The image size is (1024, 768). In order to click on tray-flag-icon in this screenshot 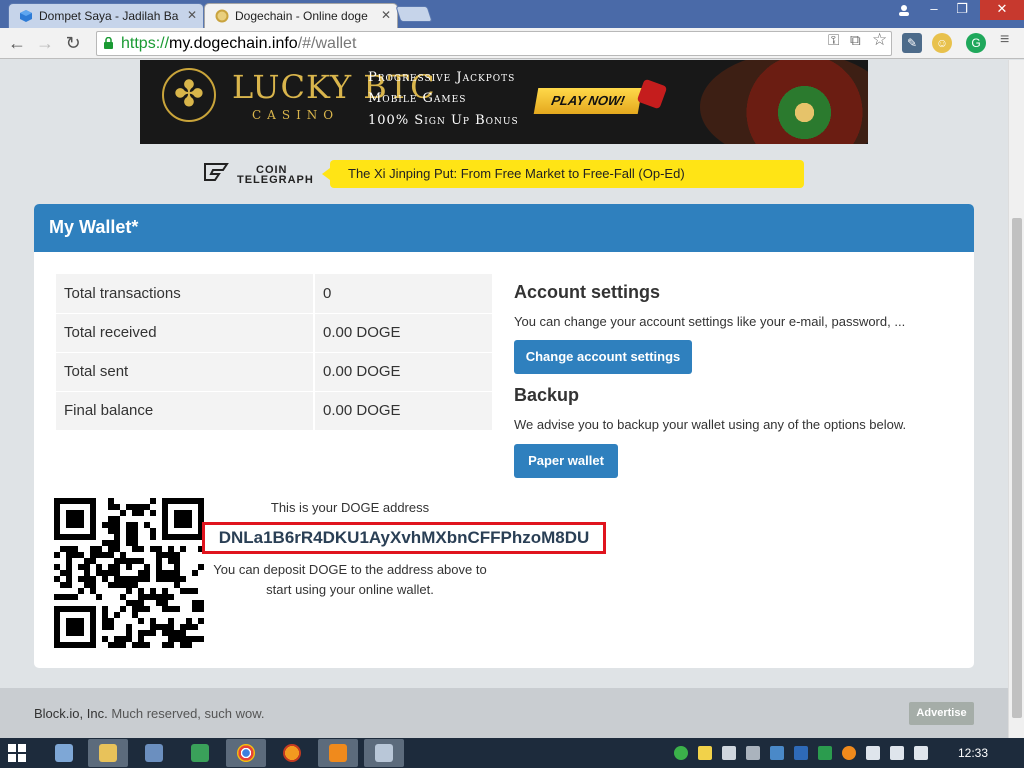, I will do `click(705, 753)`.